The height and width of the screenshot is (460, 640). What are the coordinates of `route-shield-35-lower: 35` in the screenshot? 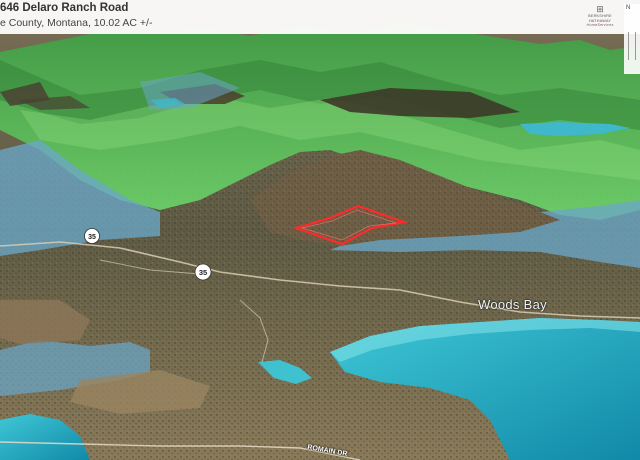 It's located at (203, 272).